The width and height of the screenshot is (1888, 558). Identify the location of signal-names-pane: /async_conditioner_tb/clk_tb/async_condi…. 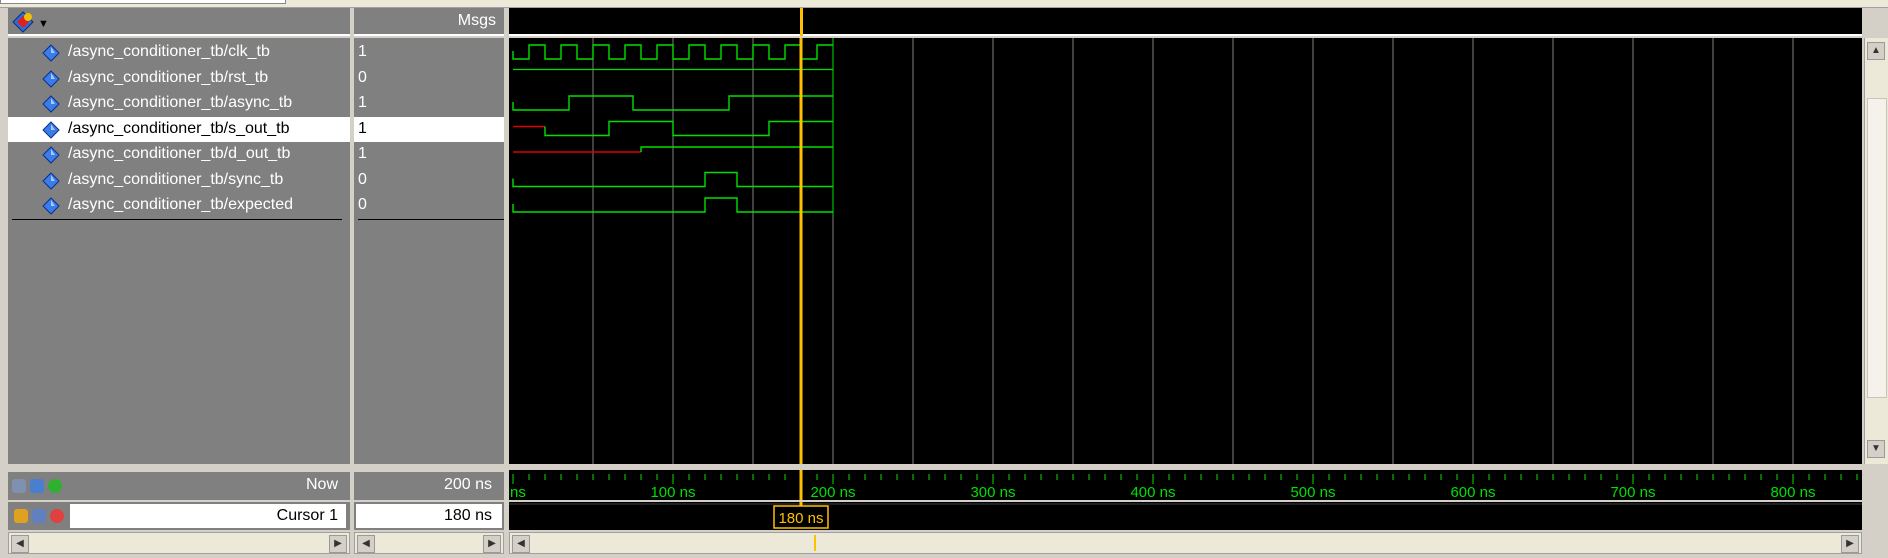
(179, 251).